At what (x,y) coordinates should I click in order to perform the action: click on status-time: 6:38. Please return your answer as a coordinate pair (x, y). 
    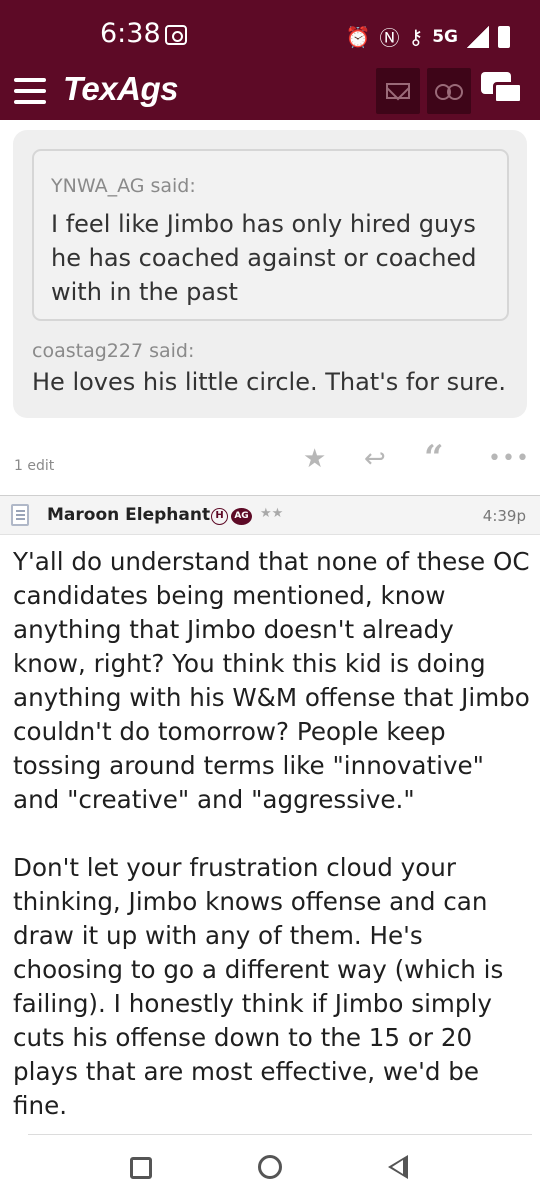
    Looking at the image, I should click on (130, 33).